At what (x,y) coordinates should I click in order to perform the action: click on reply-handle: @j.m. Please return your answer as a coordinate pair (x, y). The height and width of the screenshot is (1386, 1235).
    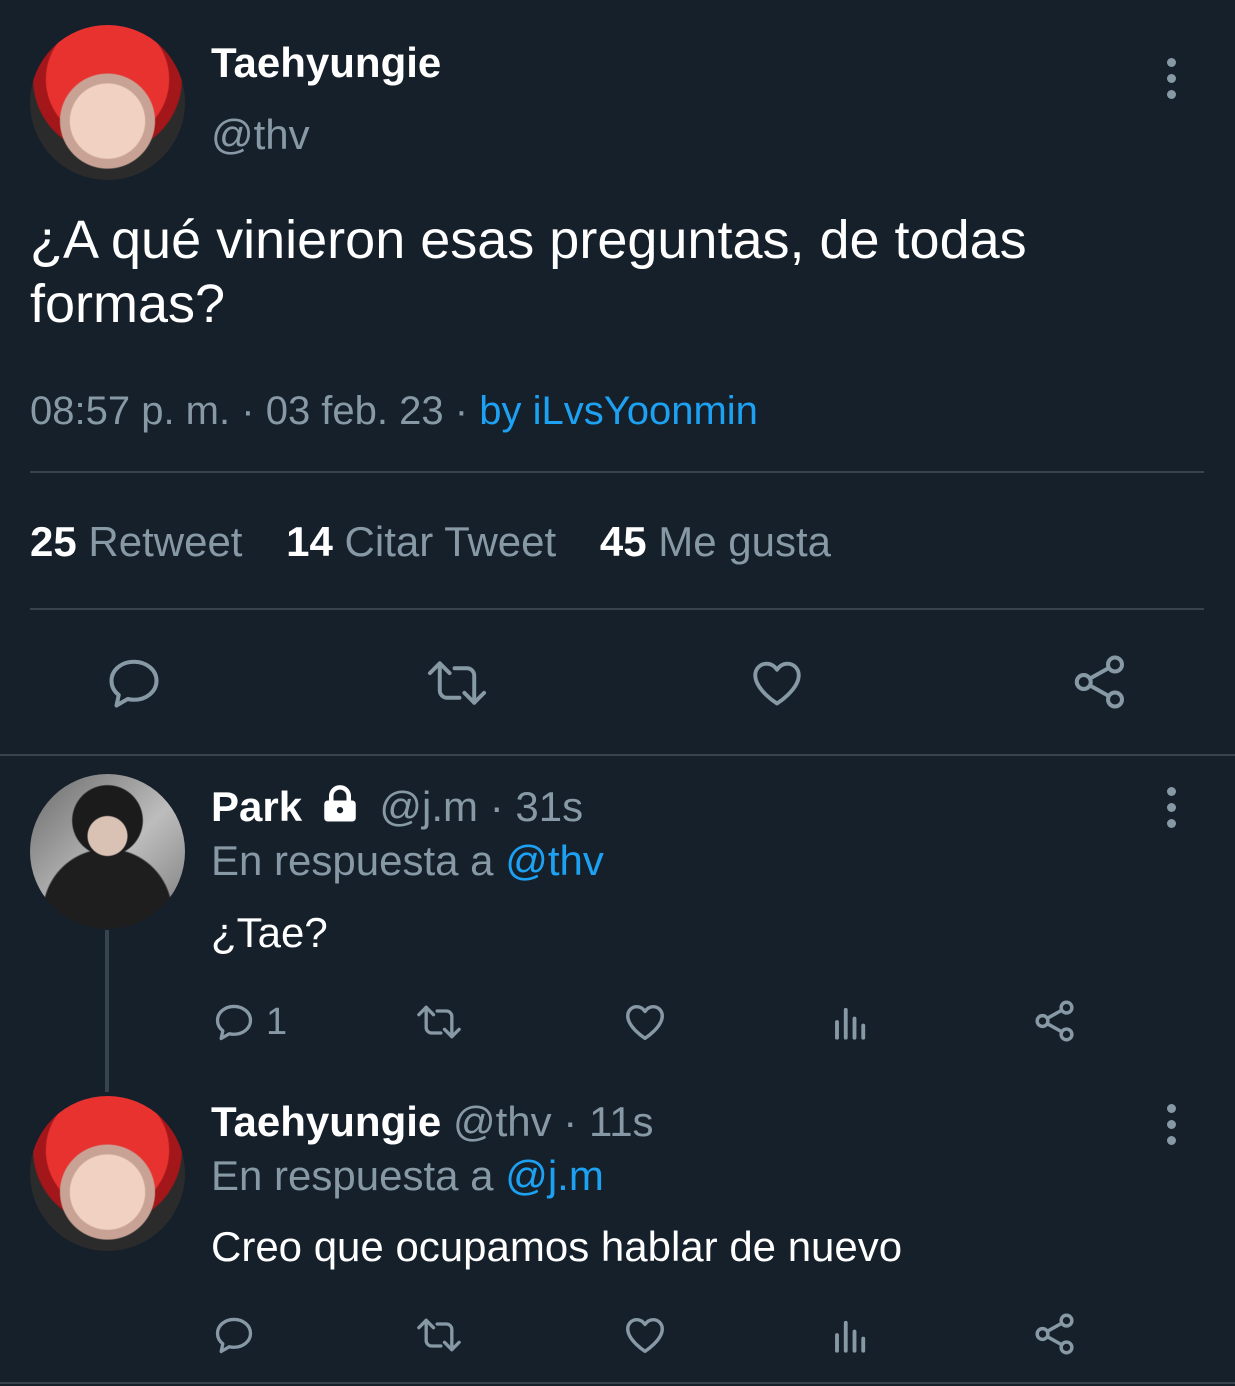
    Looking at the image, I should click on (428, 806).